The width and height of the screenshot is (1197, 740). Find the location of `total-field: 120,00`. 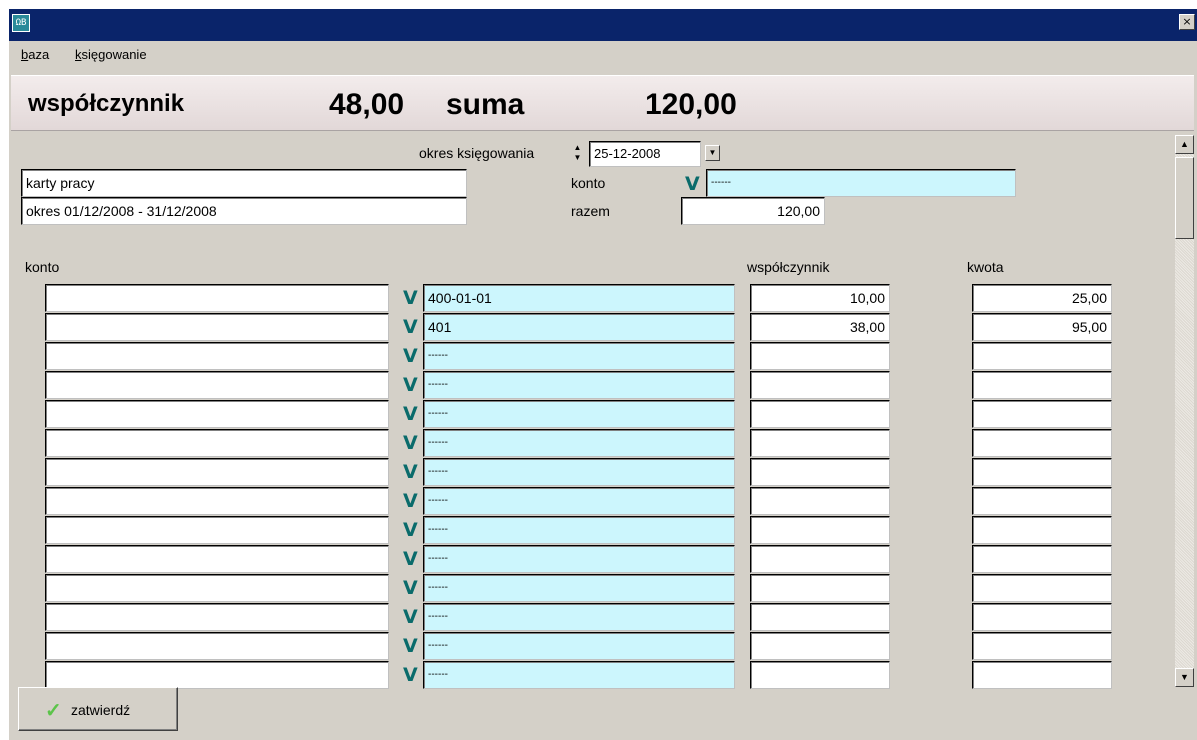

total-field: 120,00 is located at coordinates (753, 211).